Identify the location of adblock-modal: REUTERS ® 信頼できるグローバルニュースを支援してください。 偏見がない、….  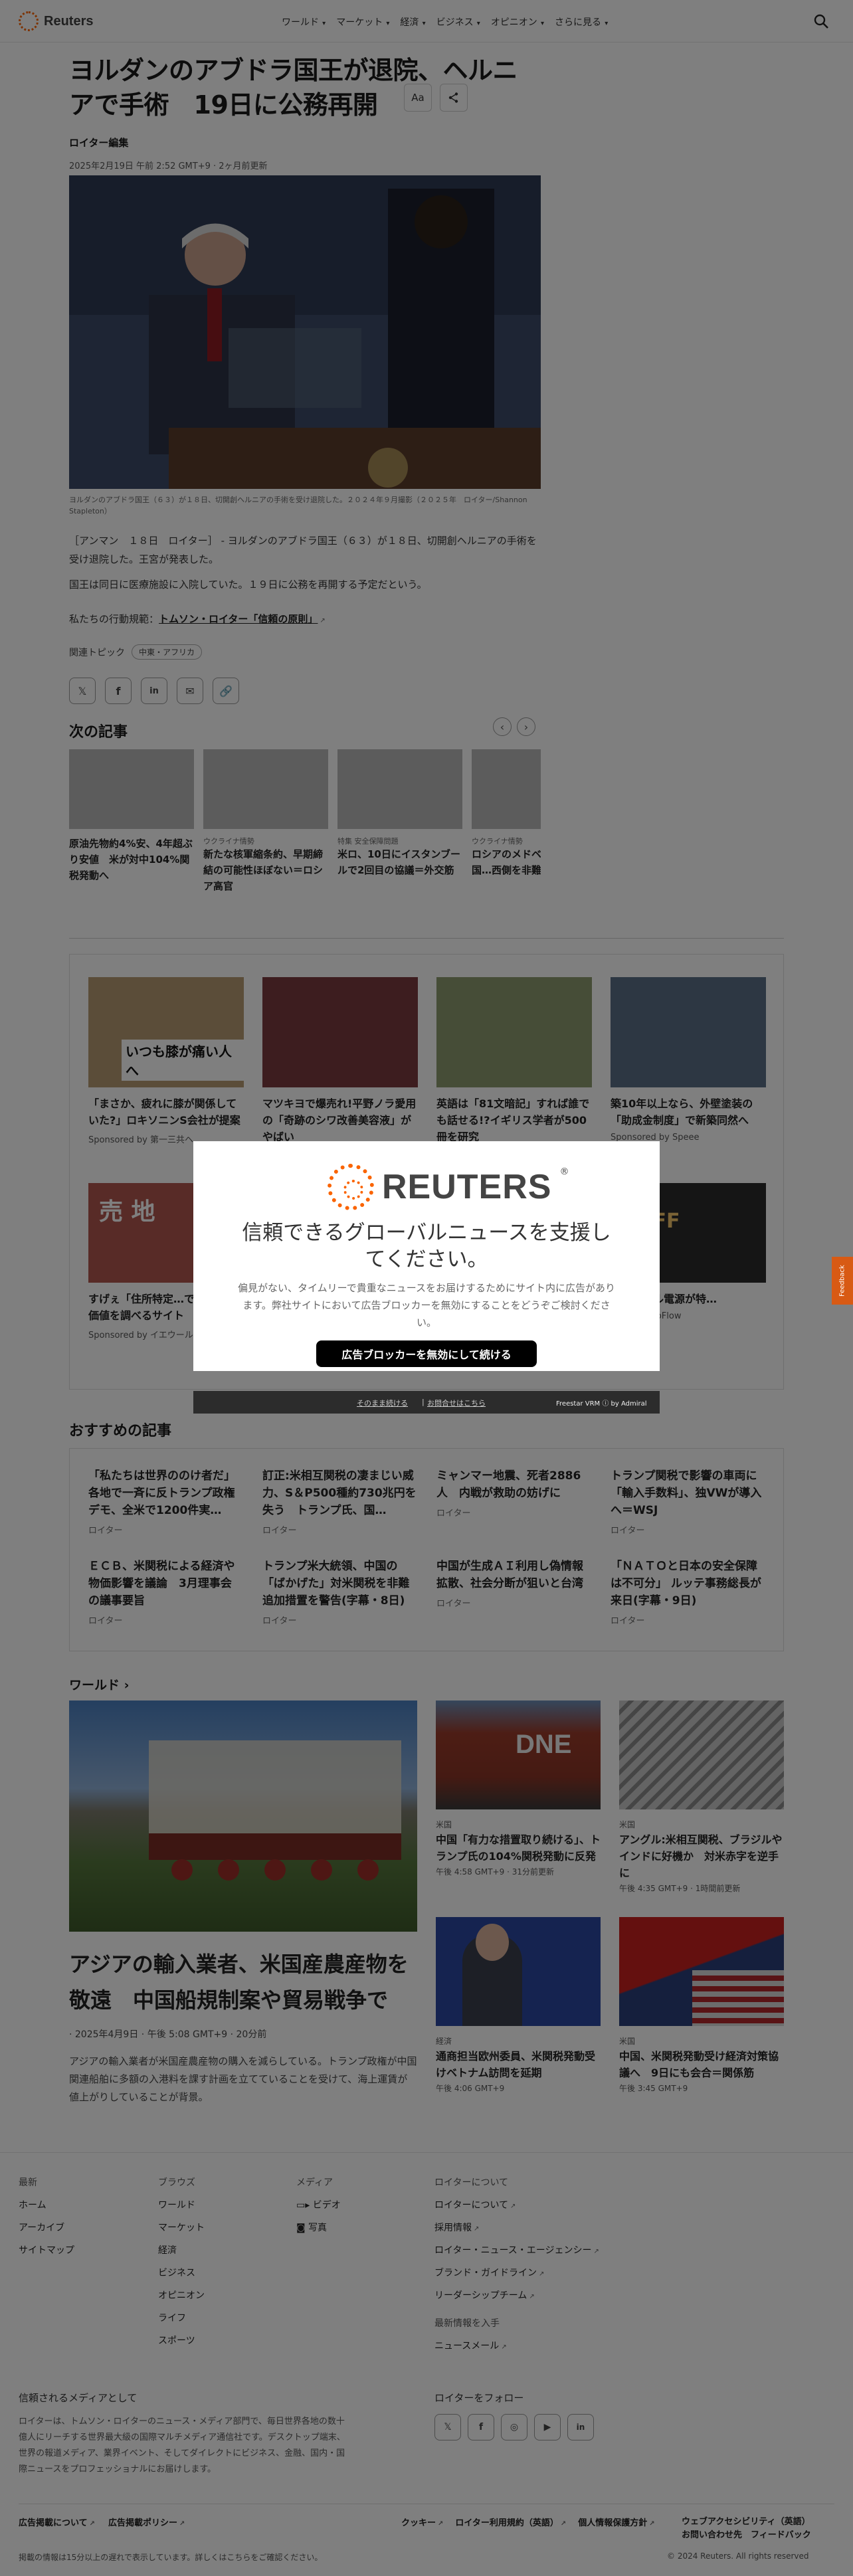
(427, 1256).